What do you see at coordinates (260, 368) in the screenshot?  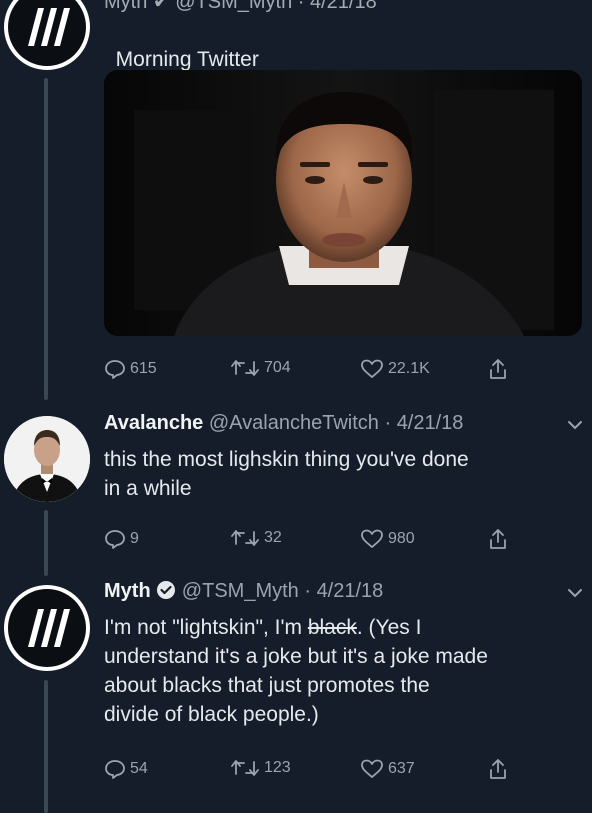 I see `retweet-button: 704` at bounding box center [260, 368].